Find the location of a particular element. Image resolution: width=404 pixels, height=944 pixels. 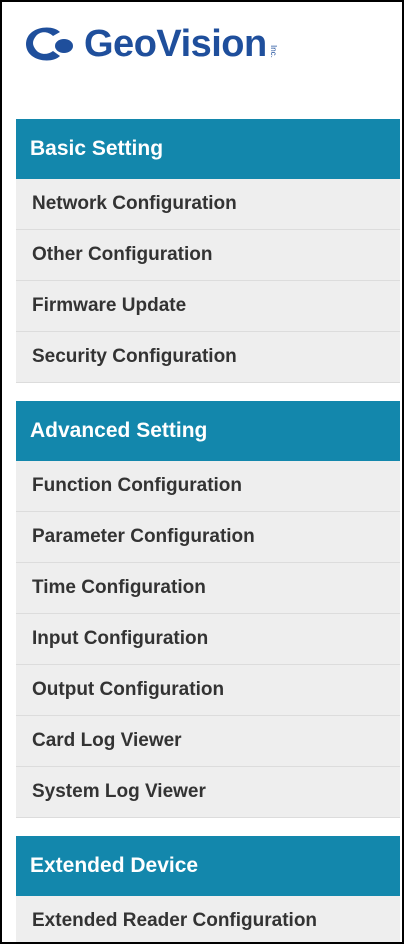

menu-item-system-log-viewer: System Log Viewer is located at coordinates (208, 792).